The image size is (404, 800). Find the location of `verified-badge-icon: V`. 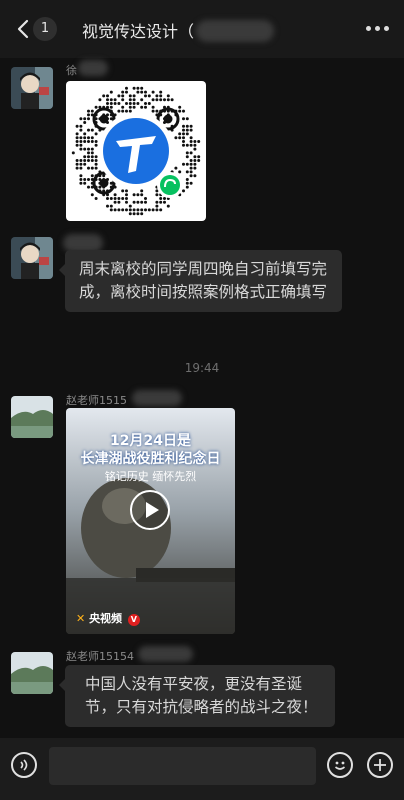

verified-badge-icon: V is located at coordinates (133, 620).